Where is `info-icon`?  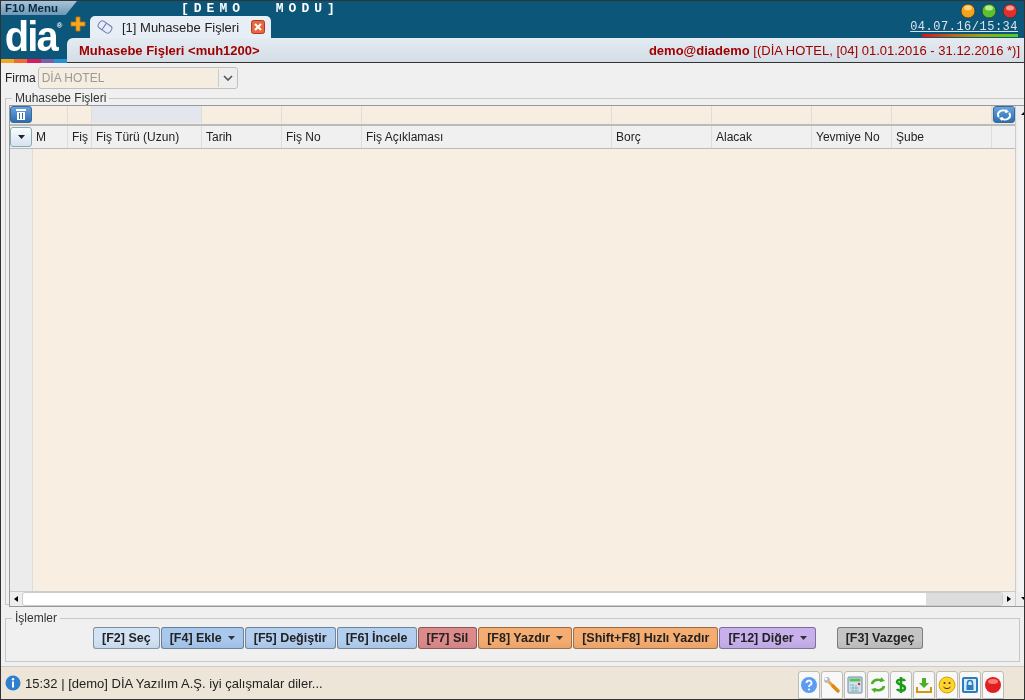
info-icon is located at coordinates (13, 683).